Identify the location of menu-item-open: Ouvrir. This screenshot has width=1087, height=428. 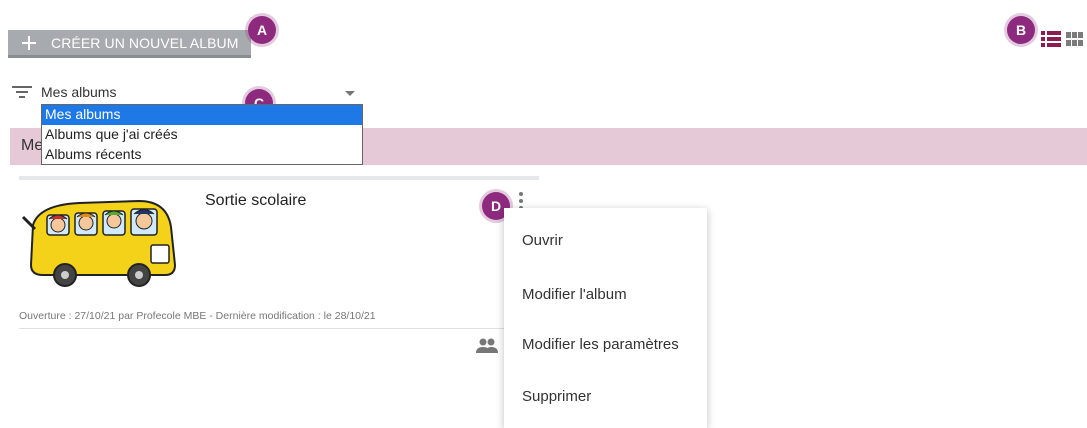
(542, 240).